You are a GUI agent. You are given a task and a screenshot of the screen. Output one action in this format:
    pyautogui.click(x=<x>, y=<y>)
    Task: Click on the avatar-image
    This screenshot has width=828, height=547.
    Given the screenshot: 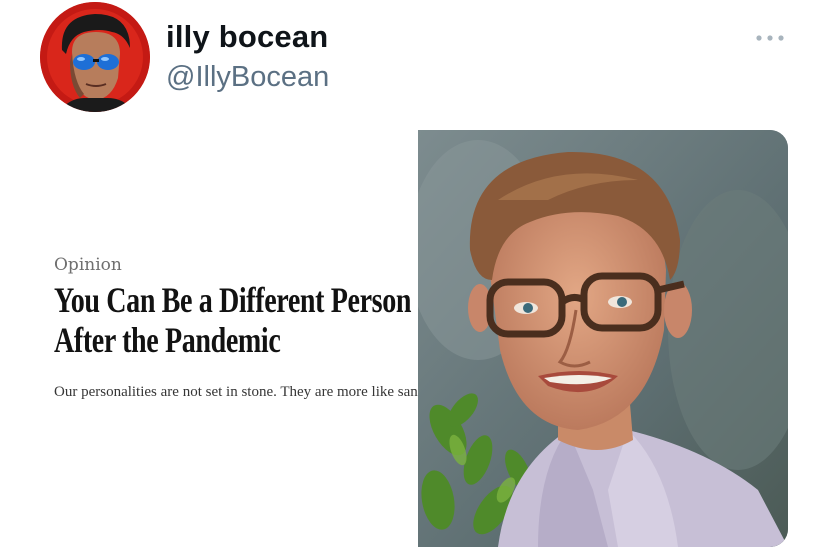 What is the action you would take?
    pyautogui.click(x=95, y=57)
    